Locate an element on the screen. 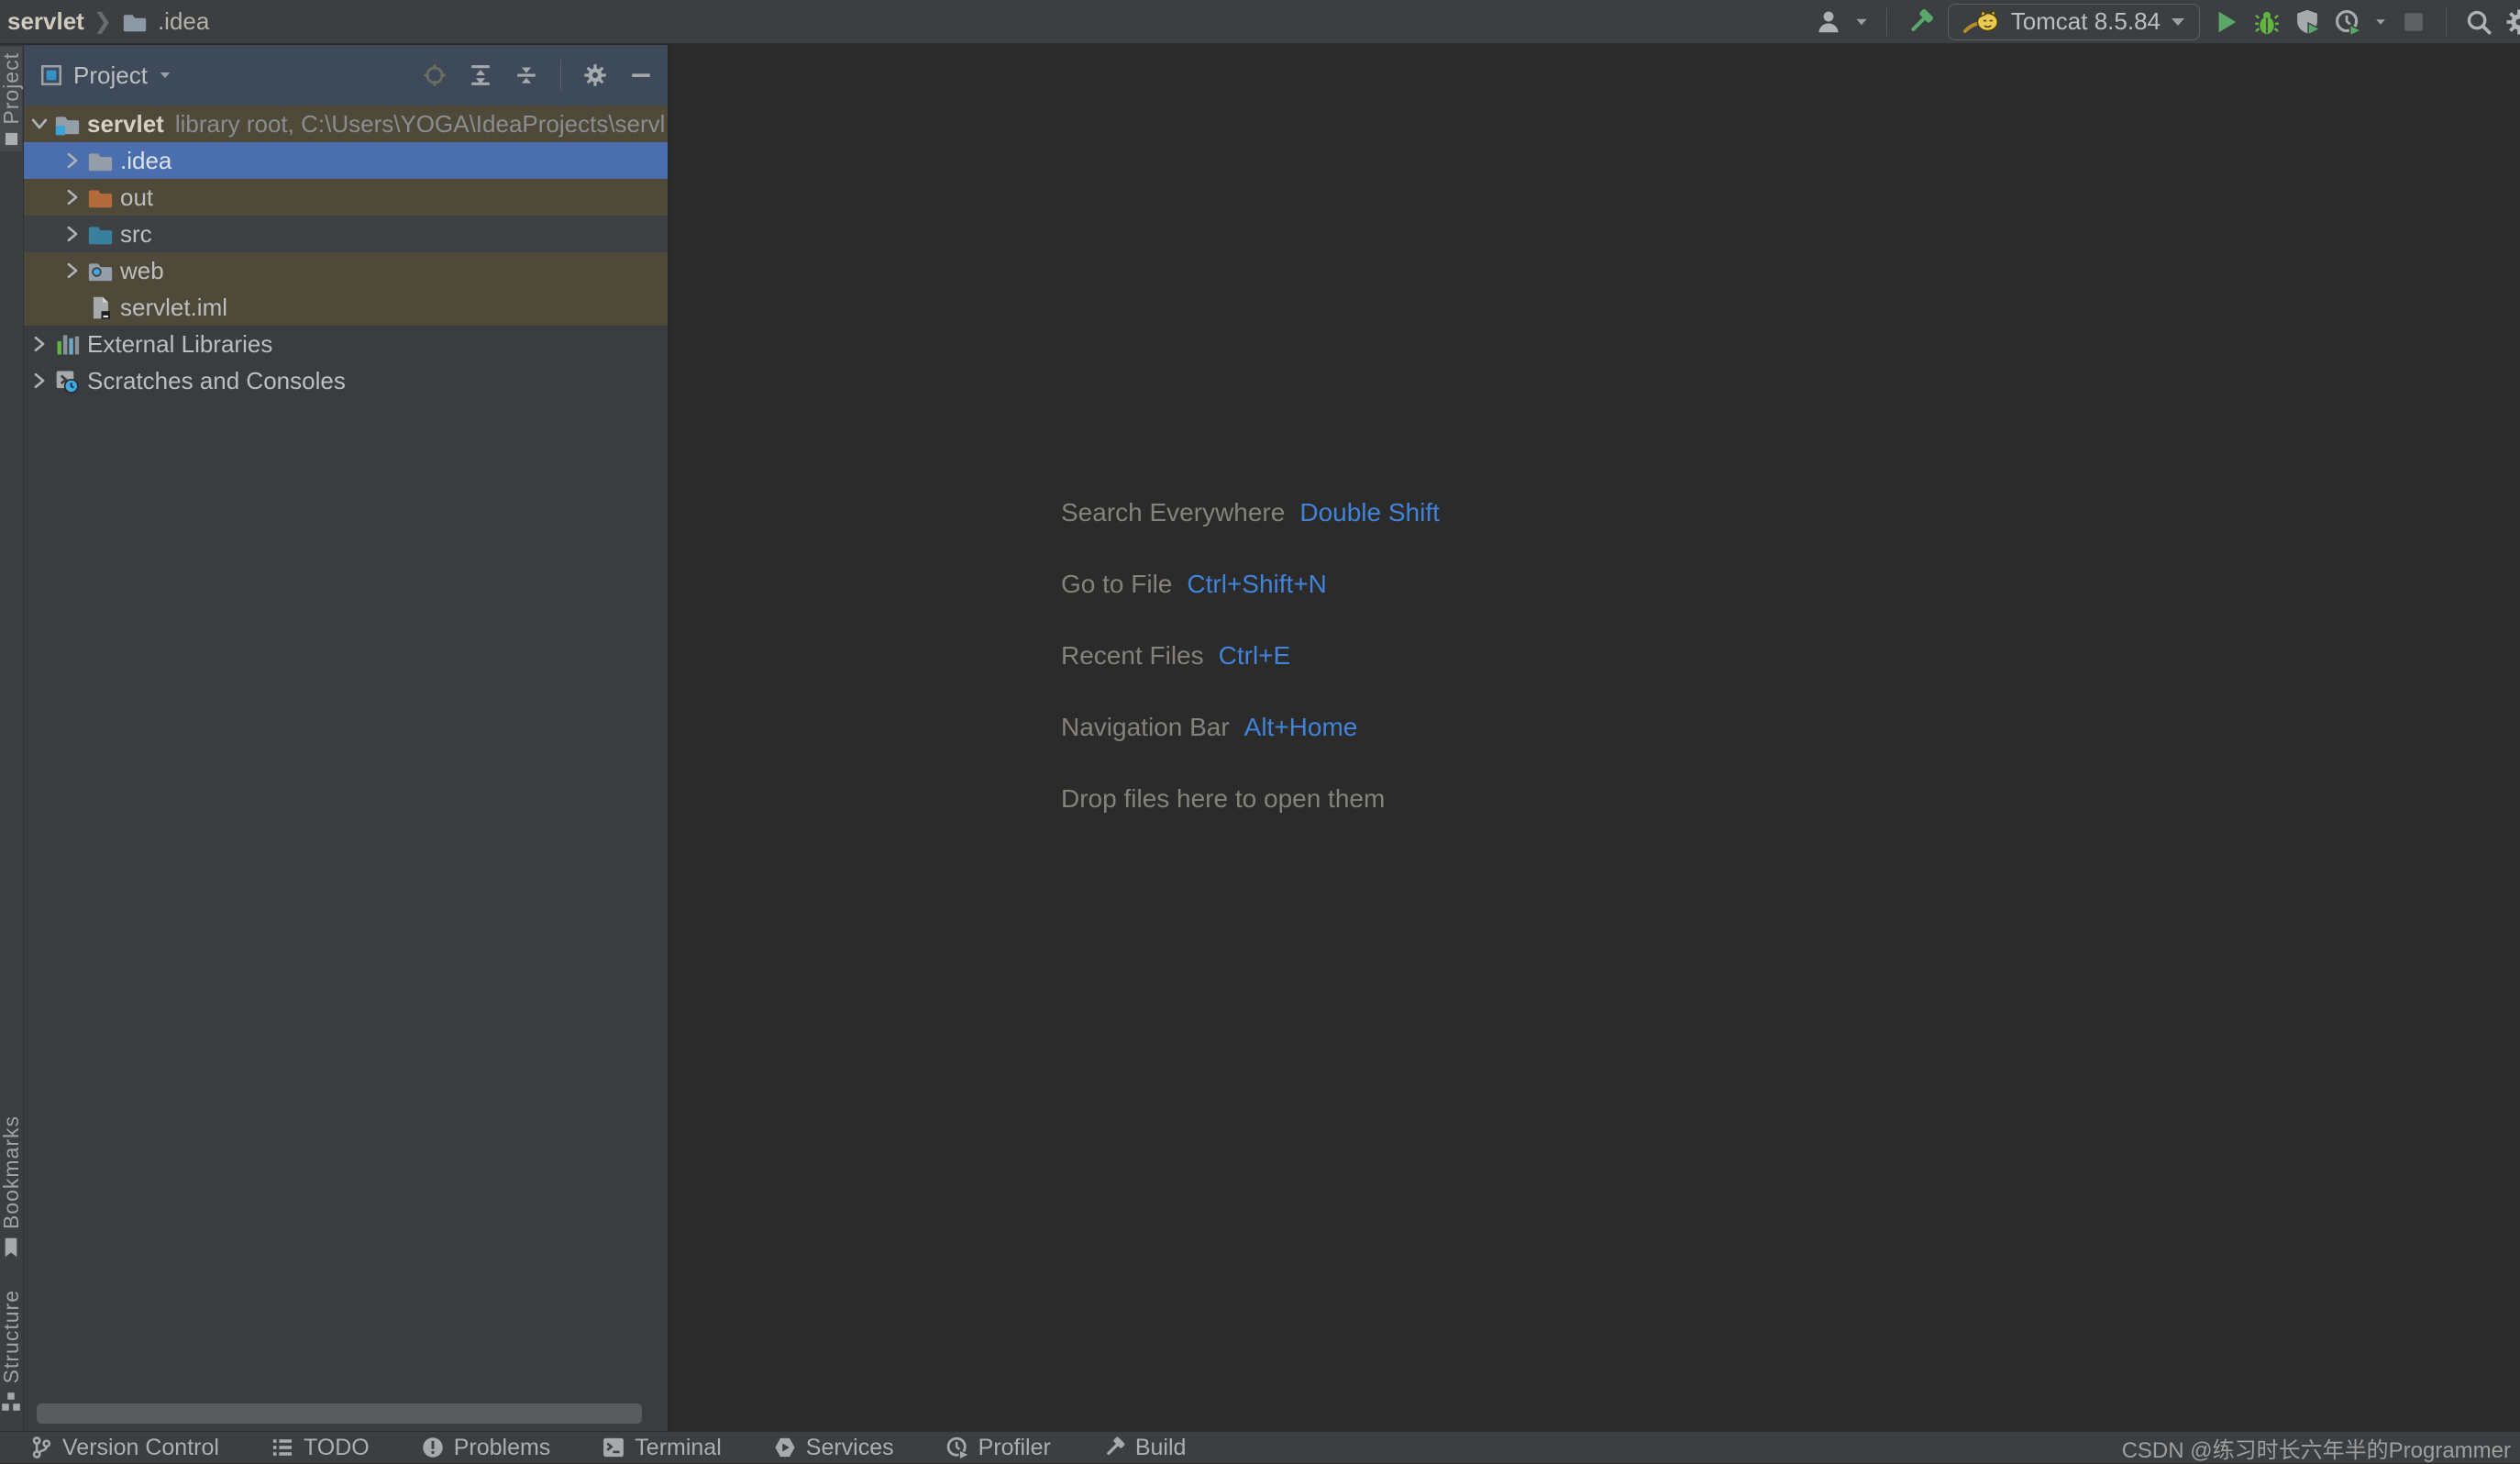 This screenshot has height=1464, width=2520. shortcut-row: Navigation Bar Alt+Home is located at coordinates (1250, 727).